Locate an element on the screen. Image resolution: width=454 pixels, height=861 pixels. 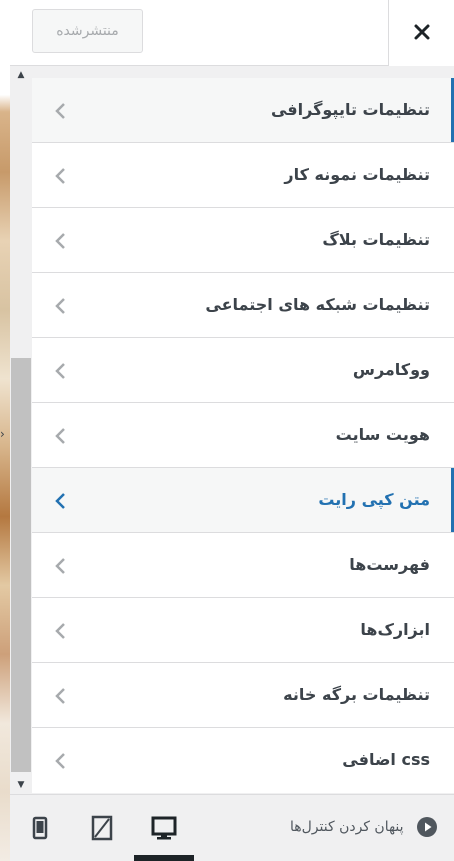
section-woocommerce: ووکامرس is located at coordinates (243, 370).